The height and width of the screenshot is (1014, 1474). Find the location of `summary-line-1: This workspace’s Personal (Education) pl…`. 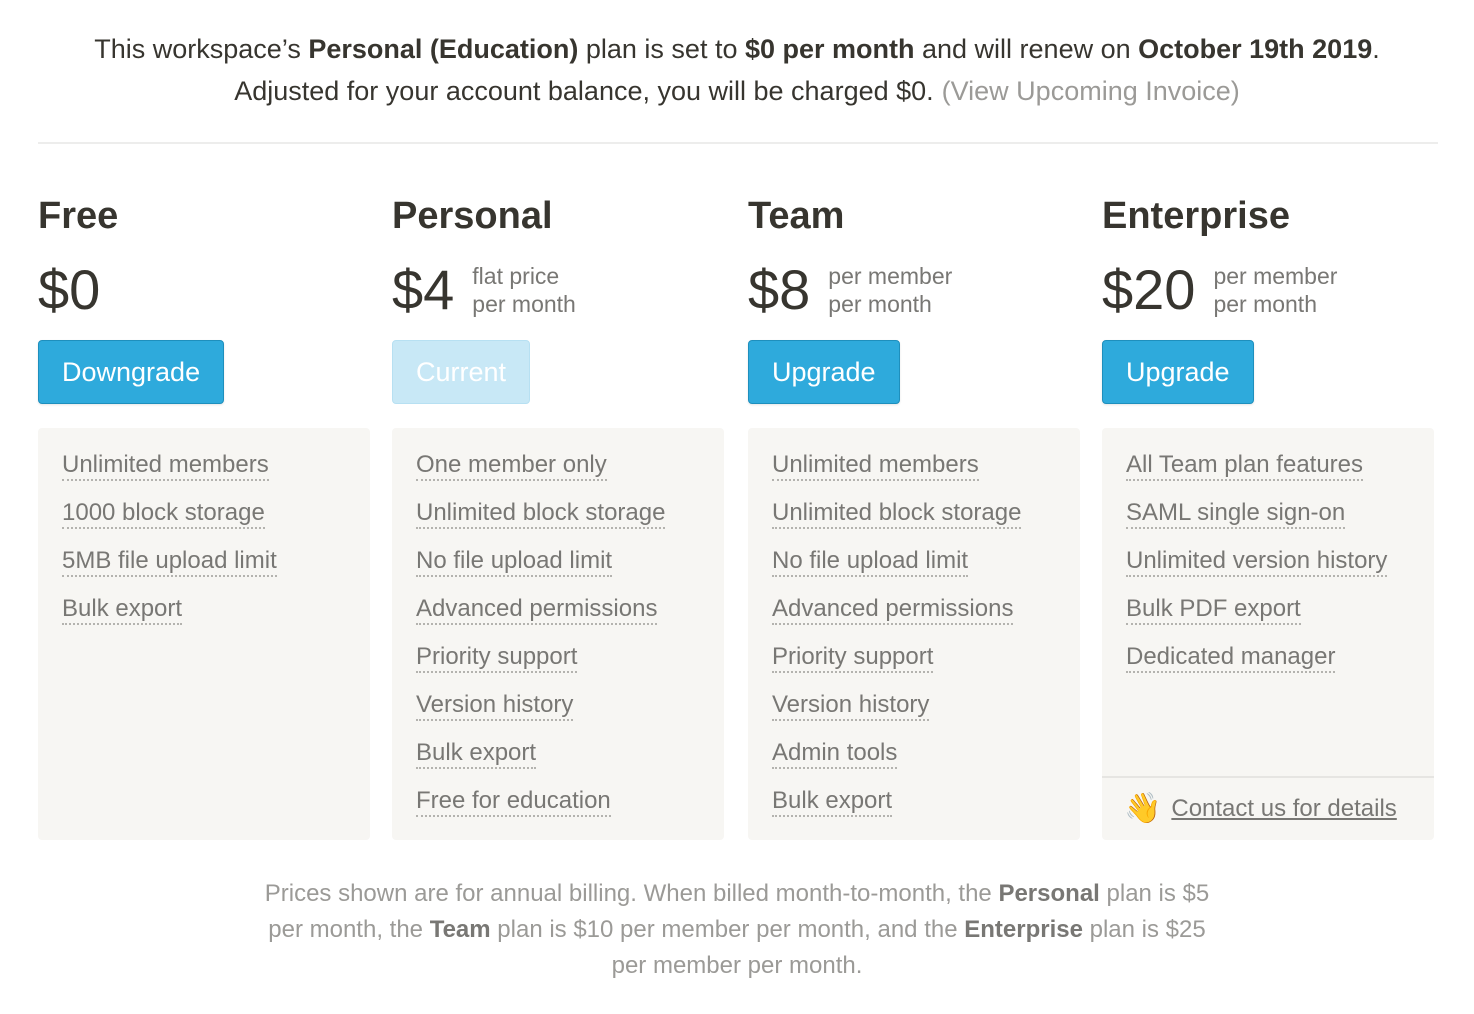

summary-line-1: This workspace’s Personal (Education) pl… is located at coordinates (737, 49).